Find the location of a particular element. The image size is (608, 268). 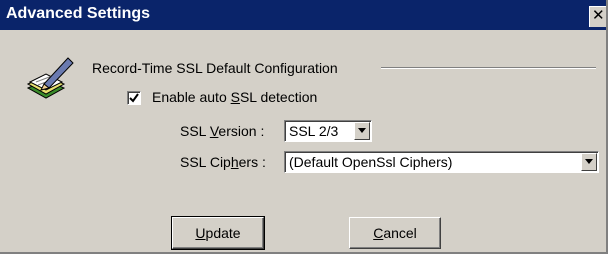

auto-ssl-label: Enable auto SSL detection is located at coordinates (234, 97).